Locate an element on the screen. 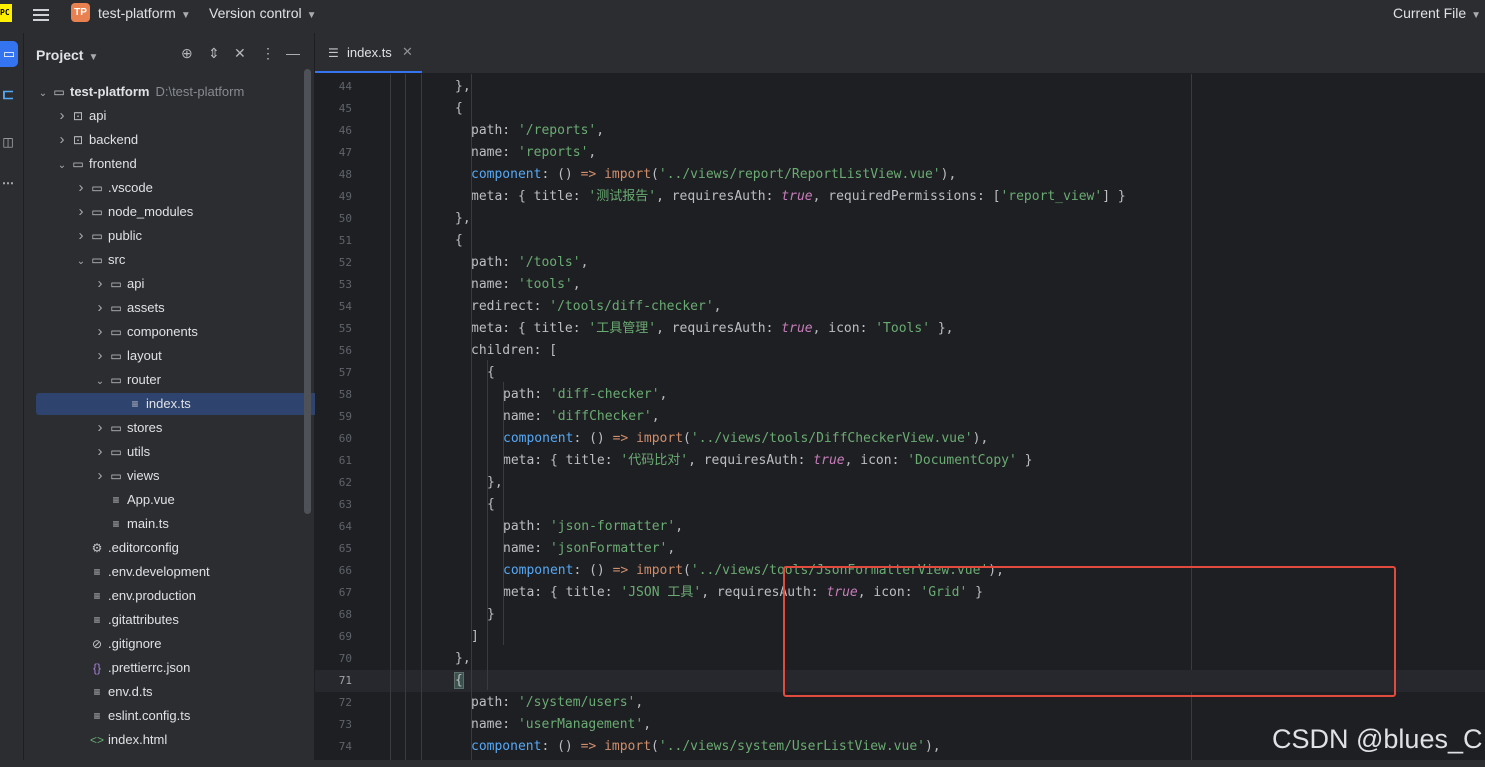  expand-icon: ⇕ is located at coordinates (214, 53).